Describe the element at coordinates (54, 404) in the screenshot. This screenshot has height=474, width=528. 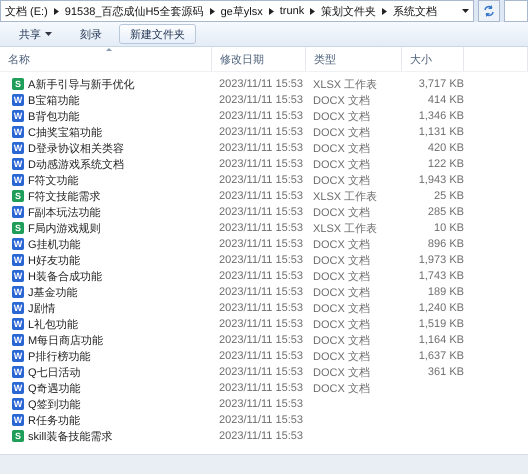
I see `file-name: Q签到功能` at that location.